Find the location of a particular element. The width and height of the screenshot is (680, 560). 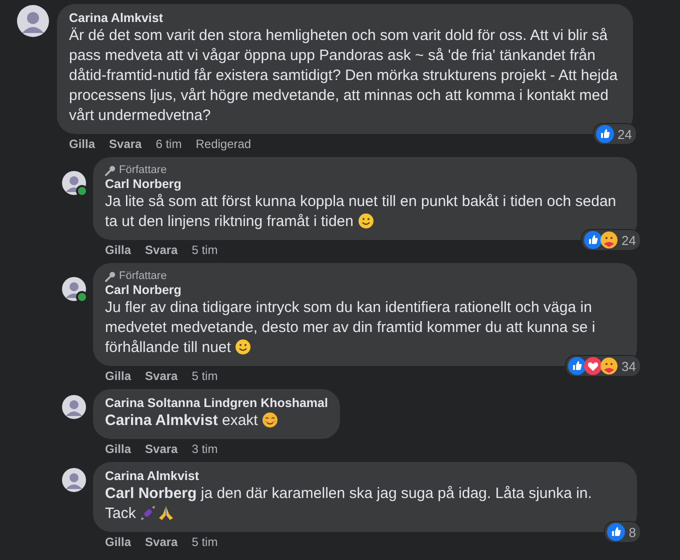

reaction-count: 34 is located at coordinates (602, 366).